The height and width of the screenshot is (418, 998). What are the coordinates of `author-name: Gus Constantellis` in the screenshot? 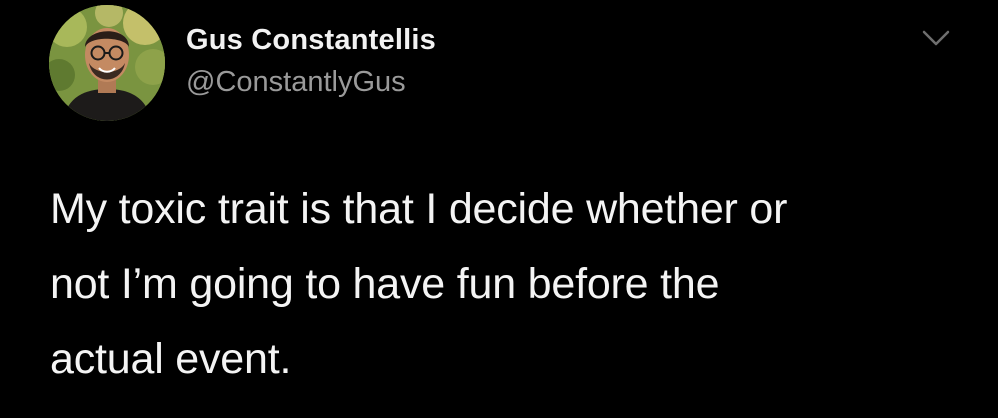 It's located at (311, 40).